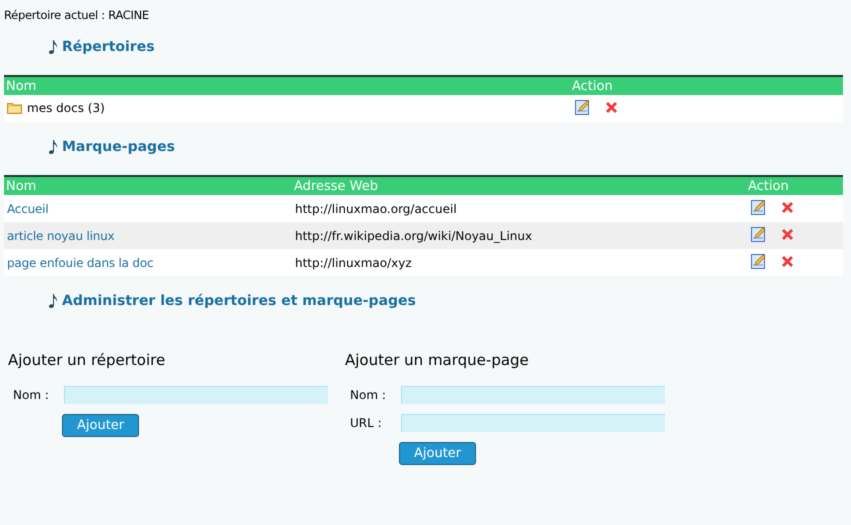 The image size is (851, 525). What do you see at coordinates (437, 360) in the screenshot?
I see `form-title: Ajouter un marque-page` at bounding box center [437, 360].